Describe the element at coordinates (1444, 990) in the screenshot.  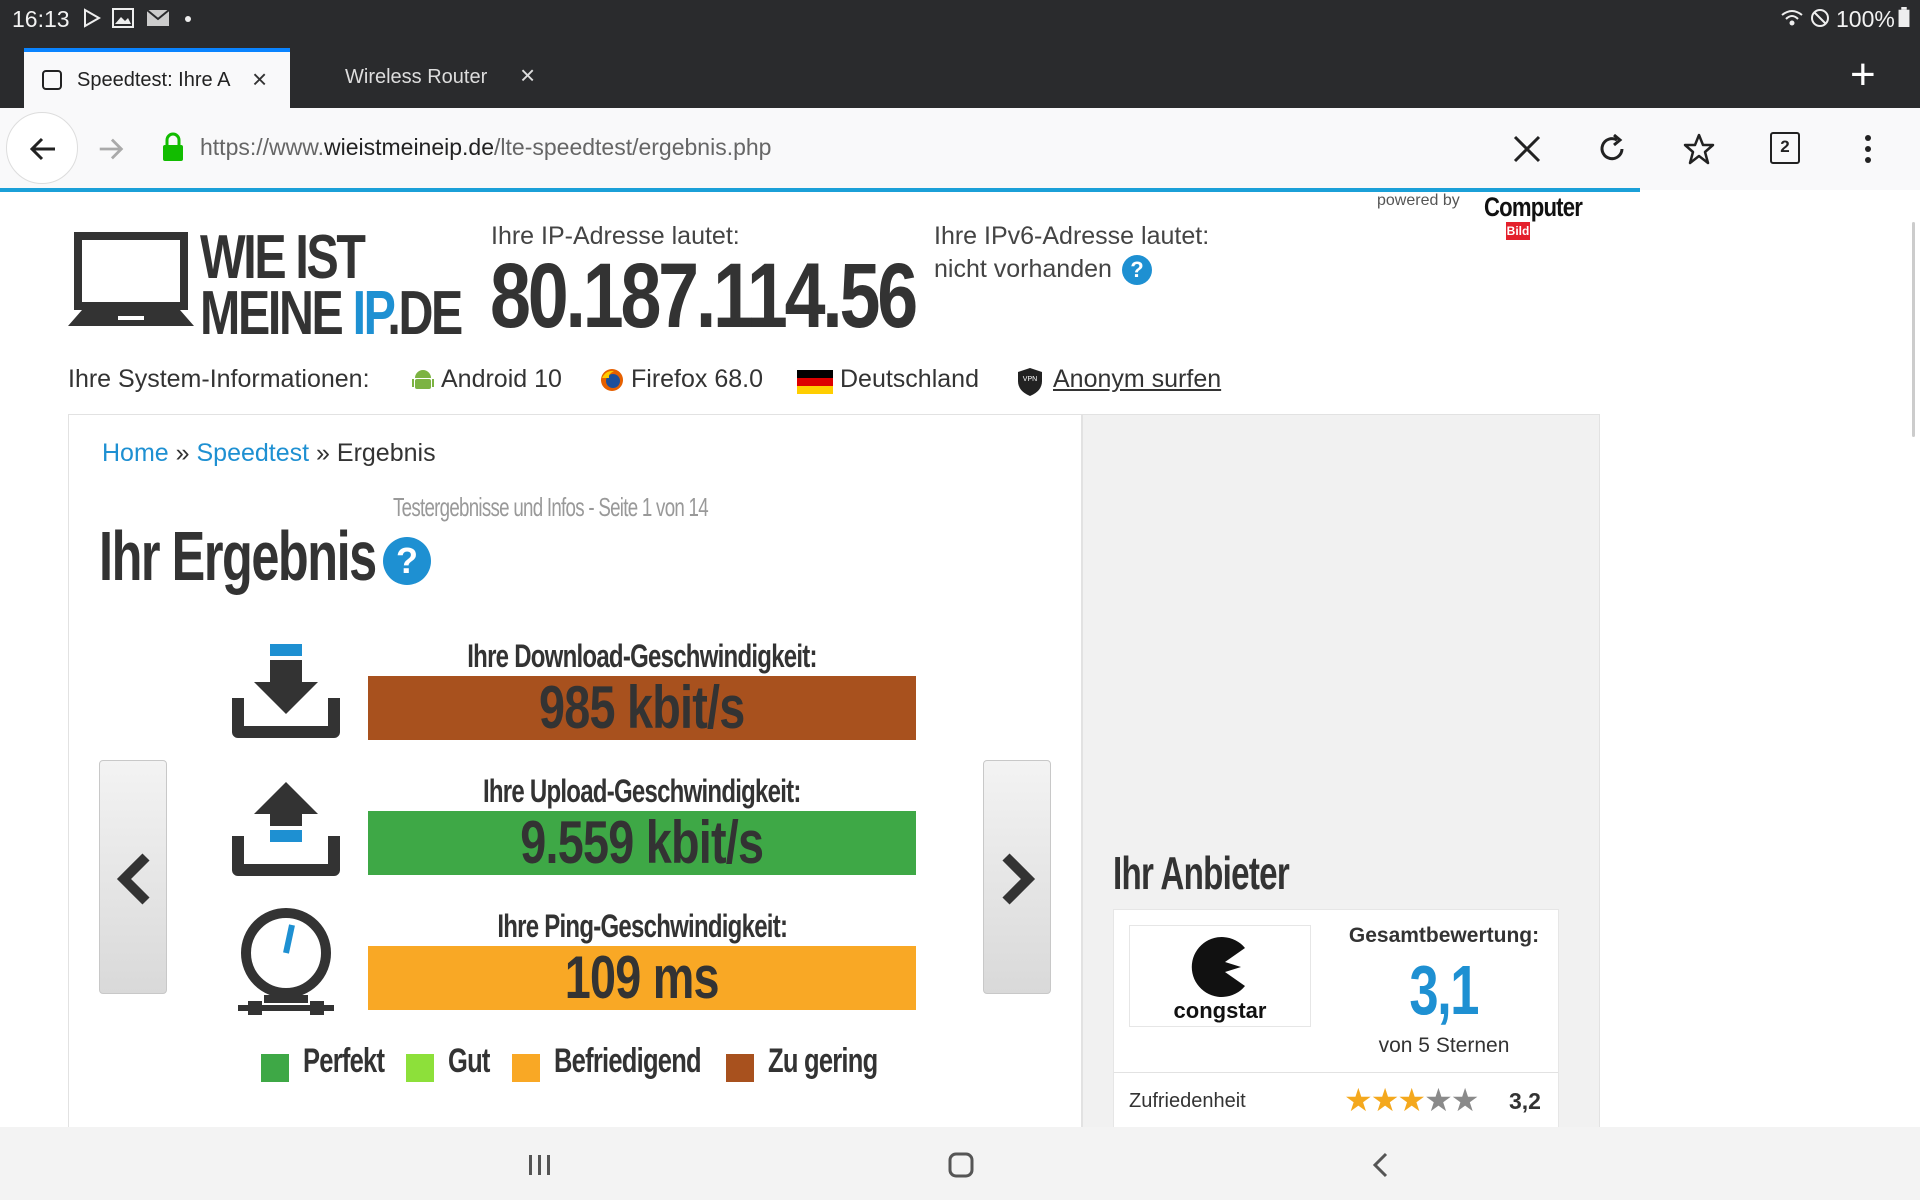
I see `overall-value: 3,1` at that location.